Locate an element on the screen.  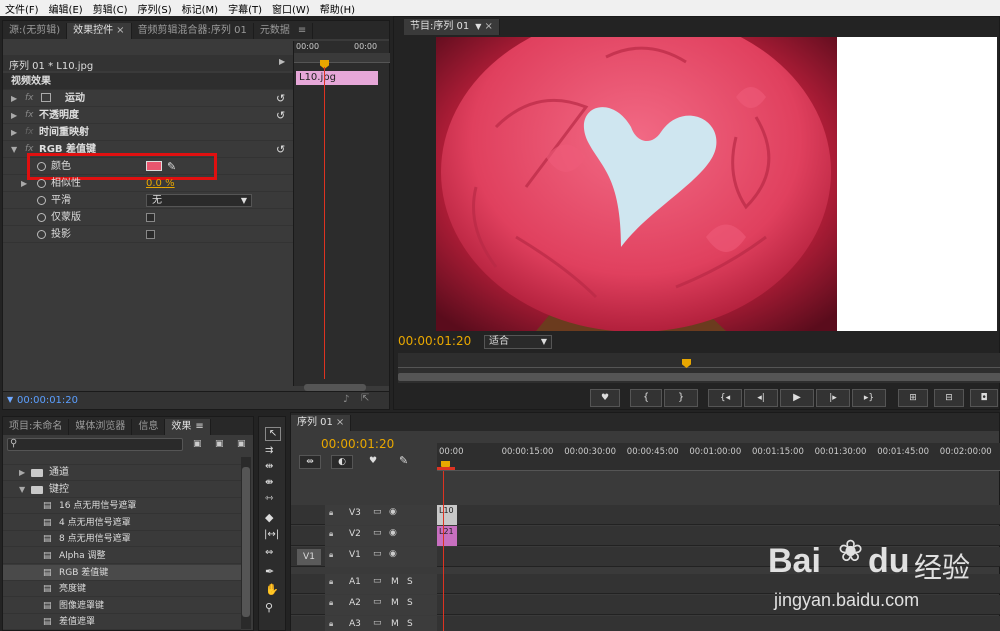
fx-timecode: 00:00:01:20 is located at coordinates (47, 400).